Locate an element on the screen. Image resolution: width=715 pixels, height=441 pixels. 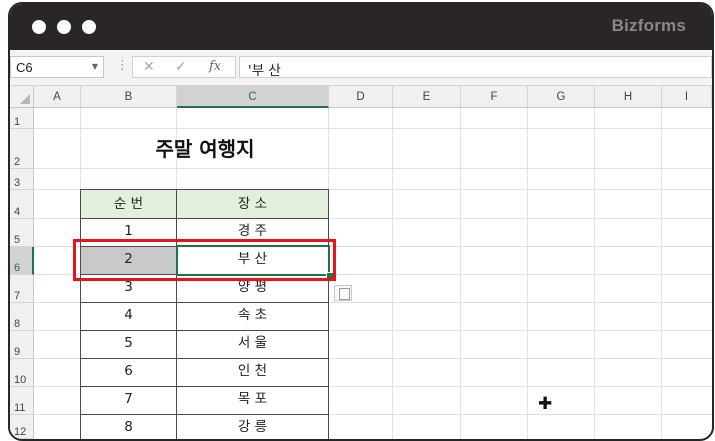
table-cell-number: 8 is located at coordinates (128, 426).